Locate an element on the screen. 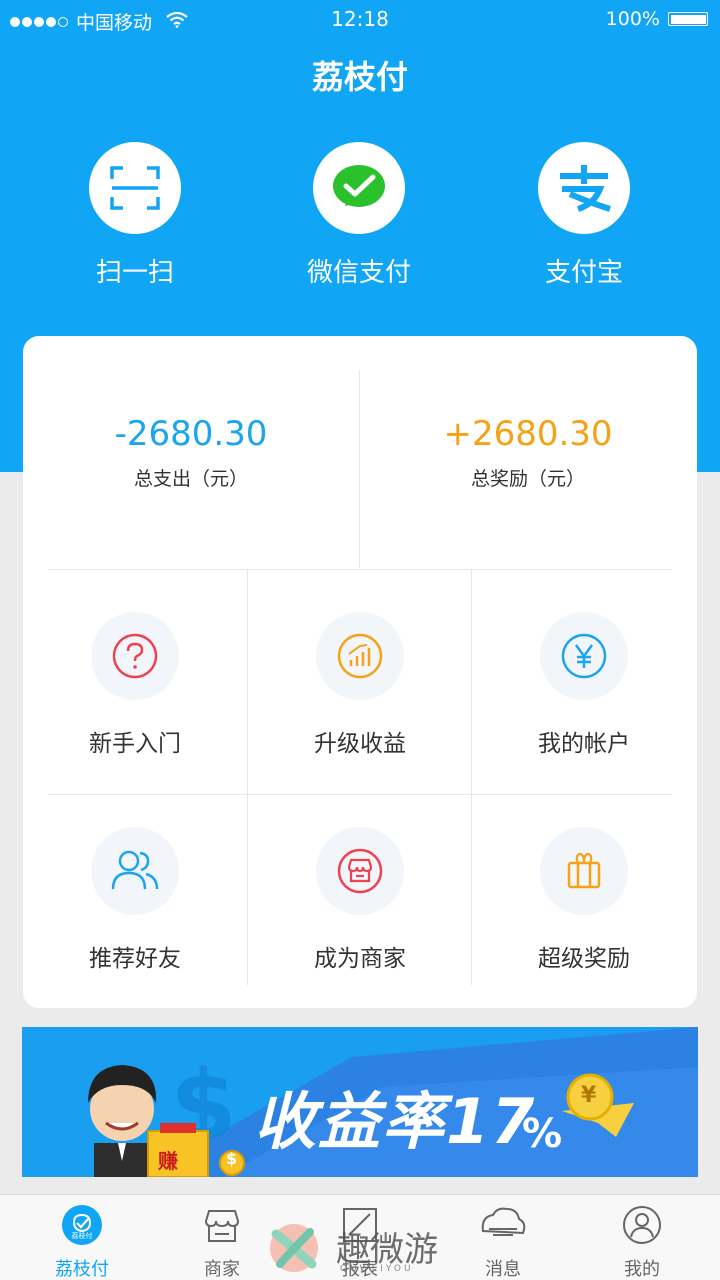  reward-stat: +2680.30 总奖励（元） is located at coordinates (528, 452).